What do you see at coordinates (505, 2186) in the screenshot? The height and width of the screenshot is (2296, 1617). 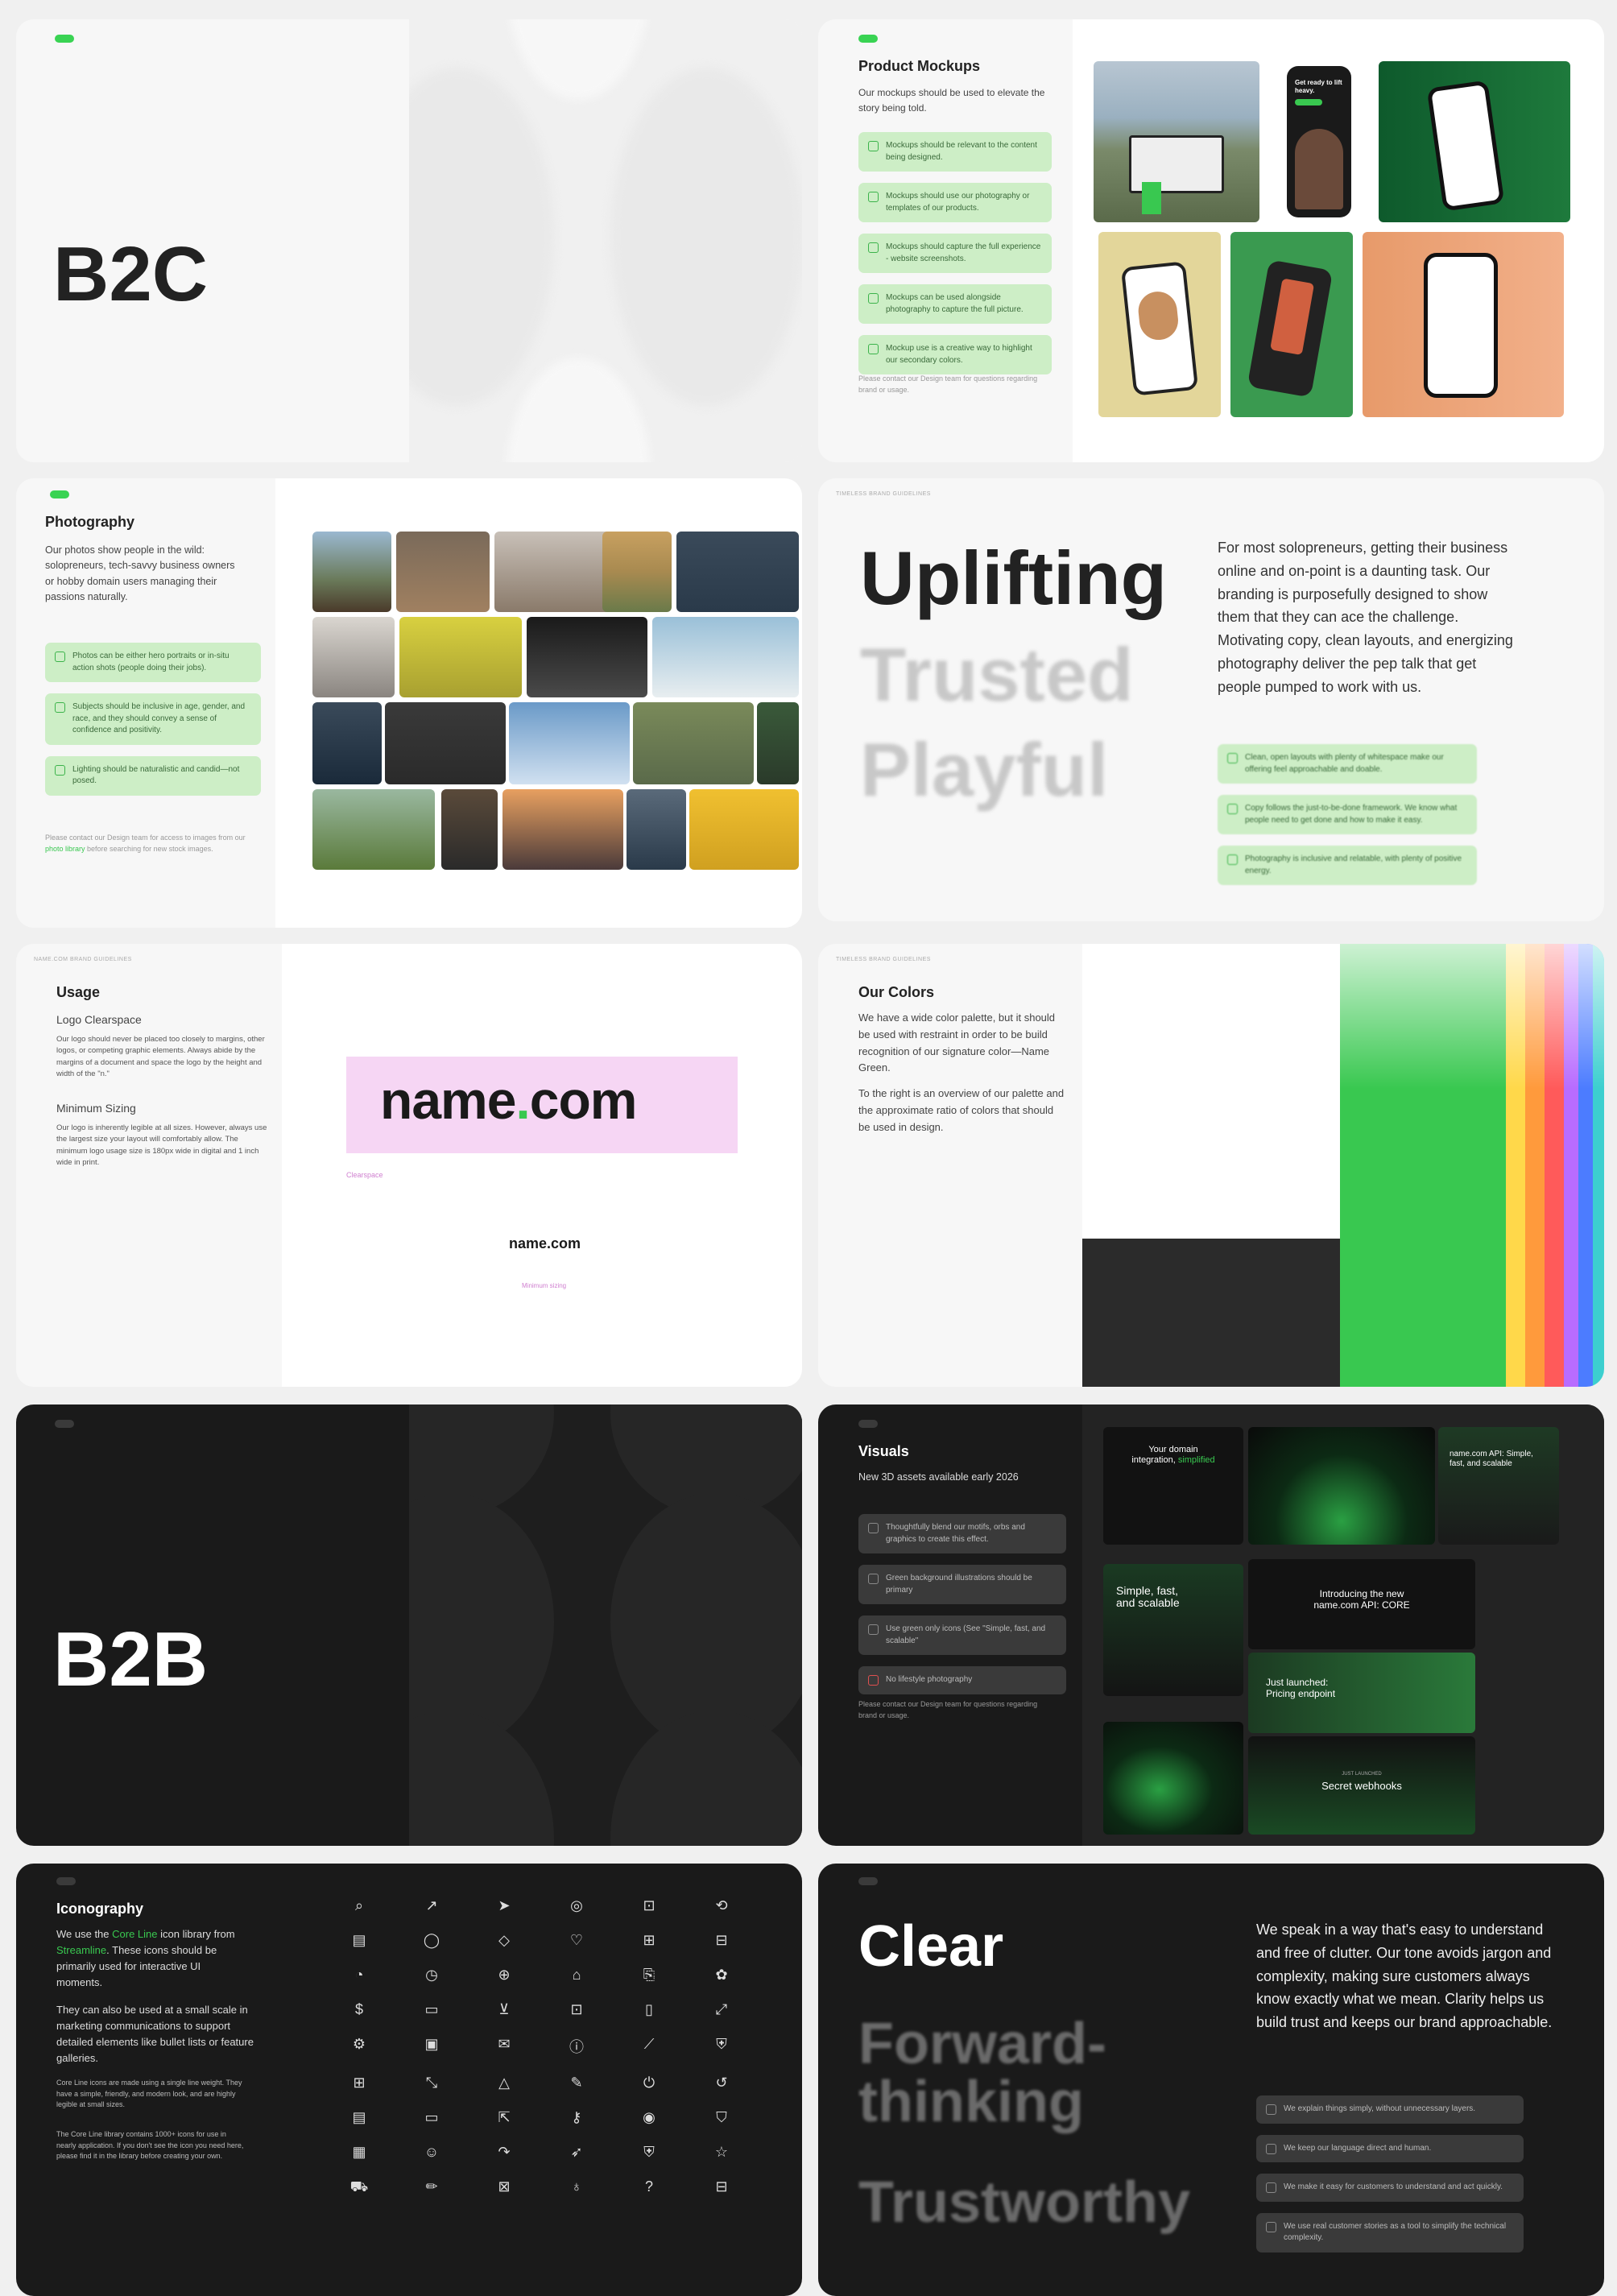 I see `library-icon: ⊠` at bounding box center [505, 2186].